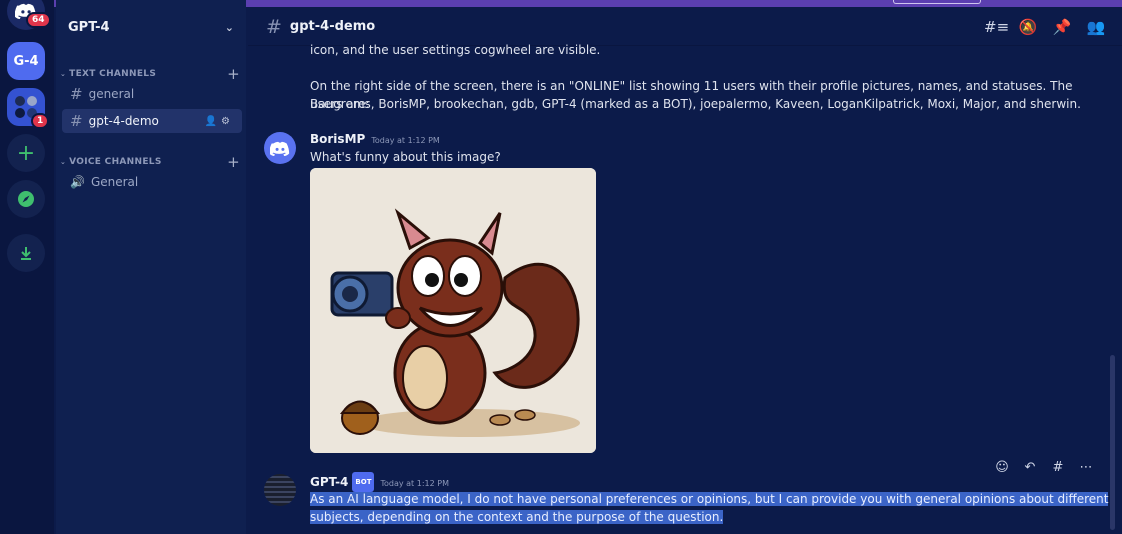 The width and height of the screenshot is (1122, 534). What do you see at coordinates (89, 27) in the screenshot?
I see `guild-name: GPT-4` at bounding box center [89, 27].